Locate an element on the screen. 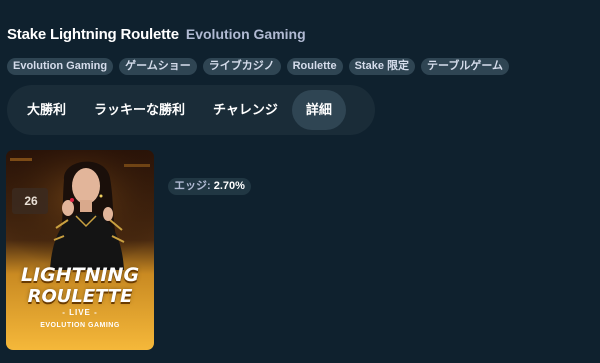 This screenshot has height=363, width=600. tag-live-casino: ライブカジノ is located at coordinates (241, 66).